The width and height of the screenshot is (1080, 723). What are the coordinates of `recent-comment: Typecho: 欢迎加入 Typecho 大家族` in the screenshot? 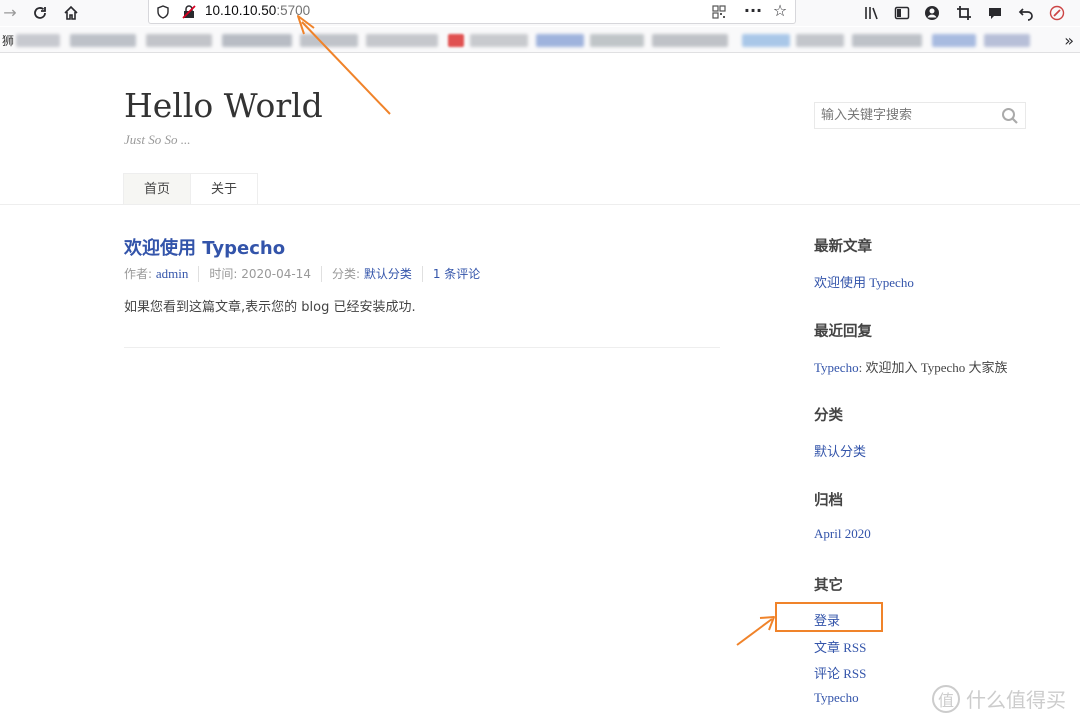 It's located at (911, 366).